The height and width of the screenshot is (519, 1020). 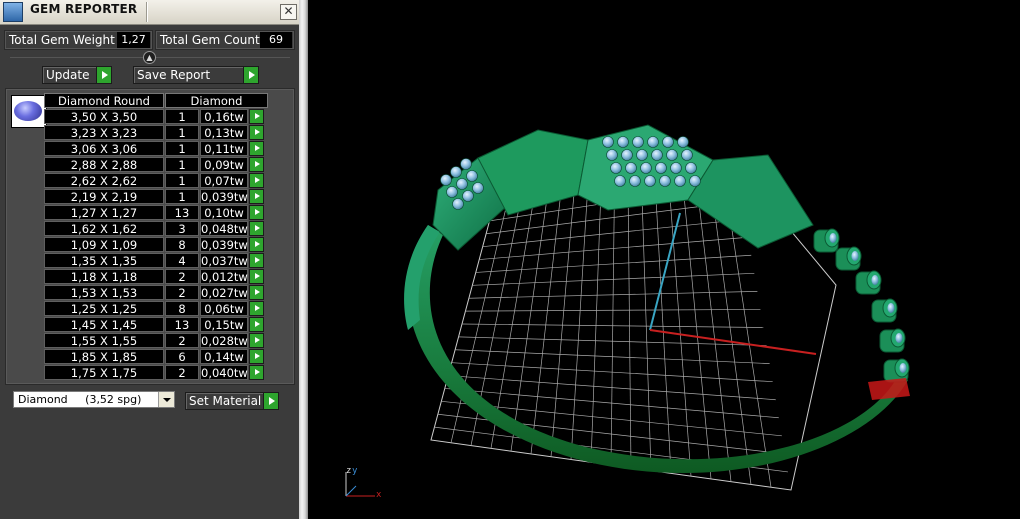 I want to click on gem-weight-cell: 0,16tw, so click(x=224, y=116).